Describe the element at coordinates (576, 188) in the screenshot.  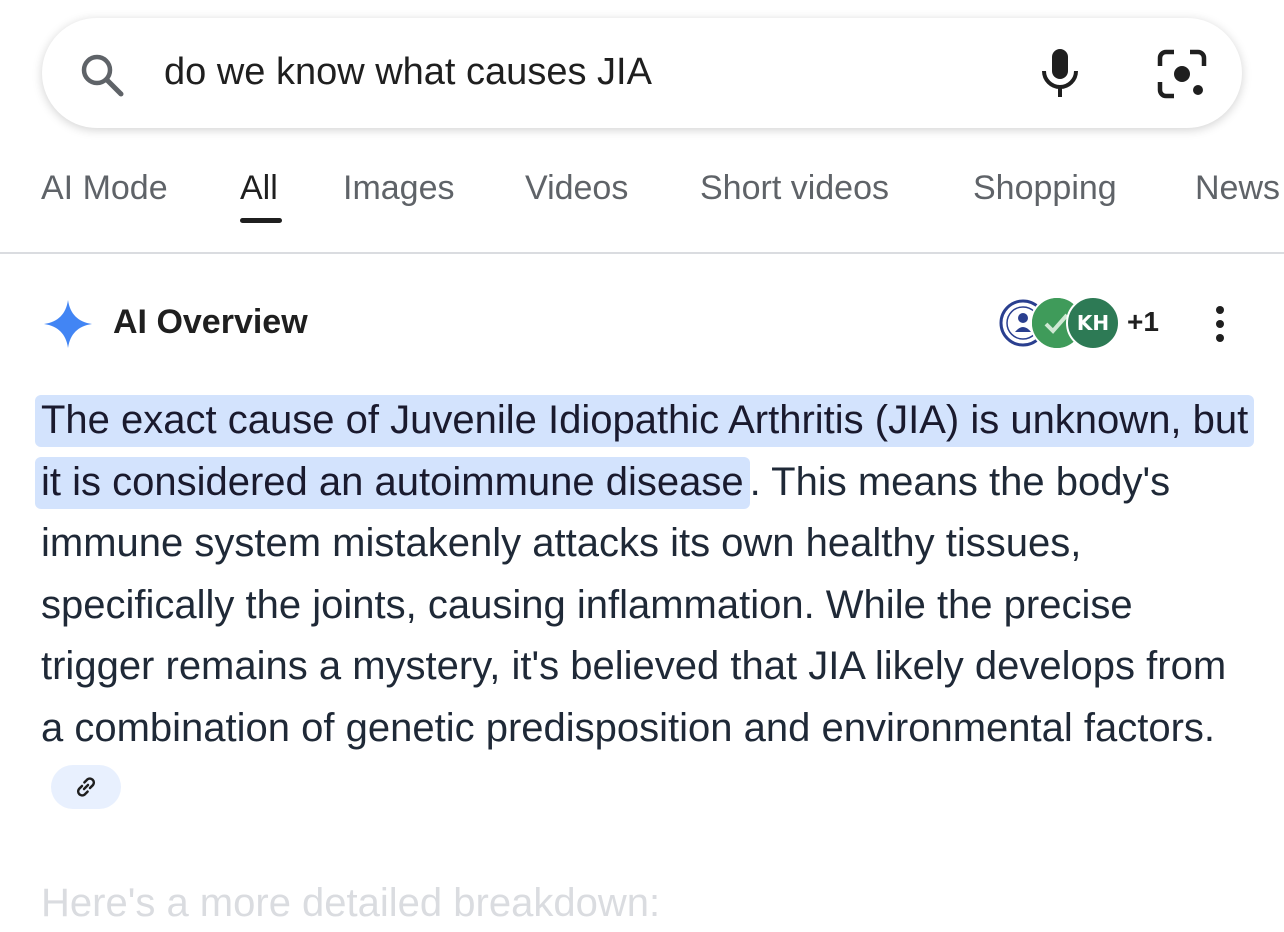
I see `tab-videos: Videos` at that location.